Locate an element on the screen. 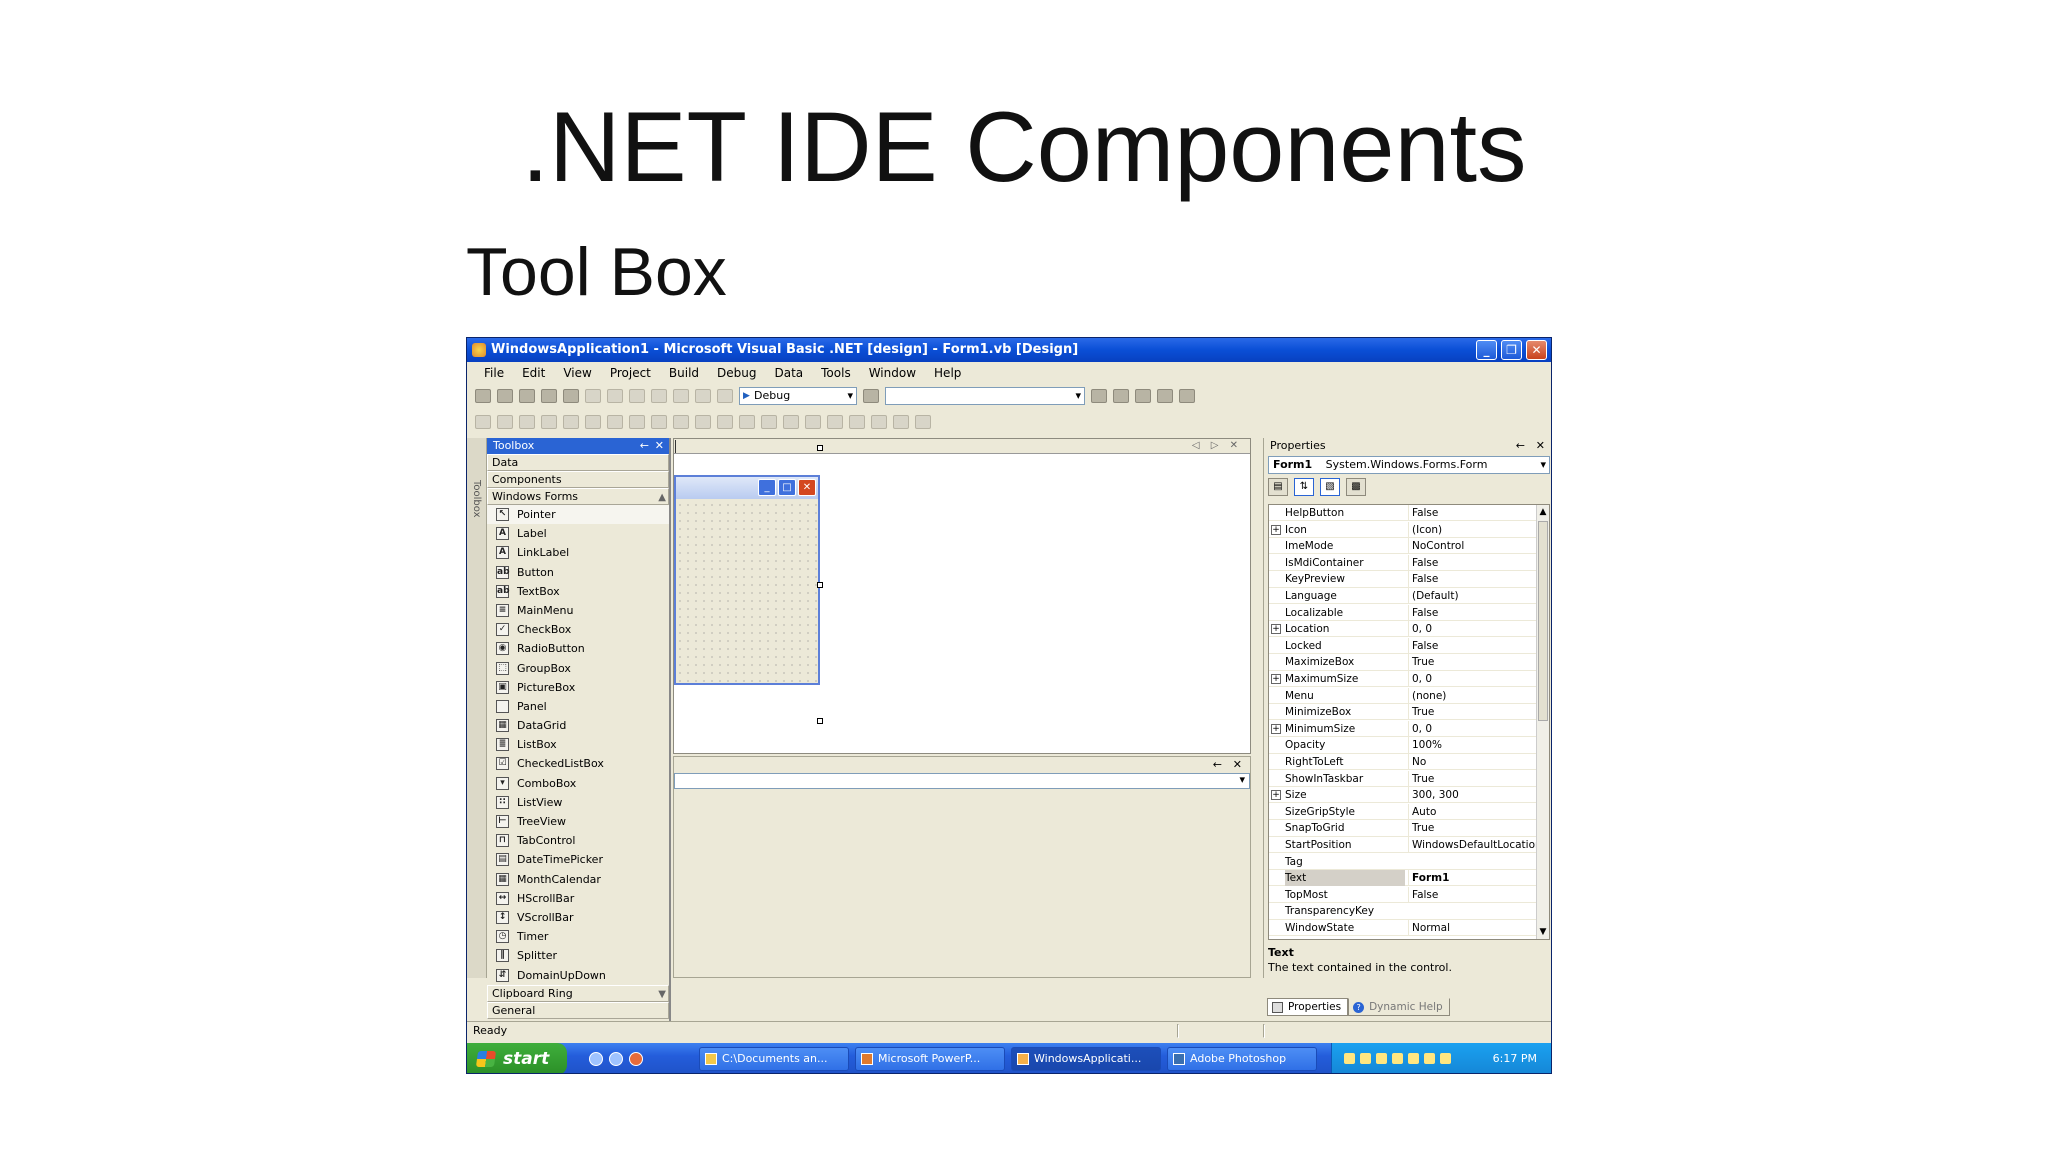 This screenshot has height=1152, width=2048. toolbox-item-checkedlistbox: ☑ CheckedListBox is located at coordinates (578, 763).